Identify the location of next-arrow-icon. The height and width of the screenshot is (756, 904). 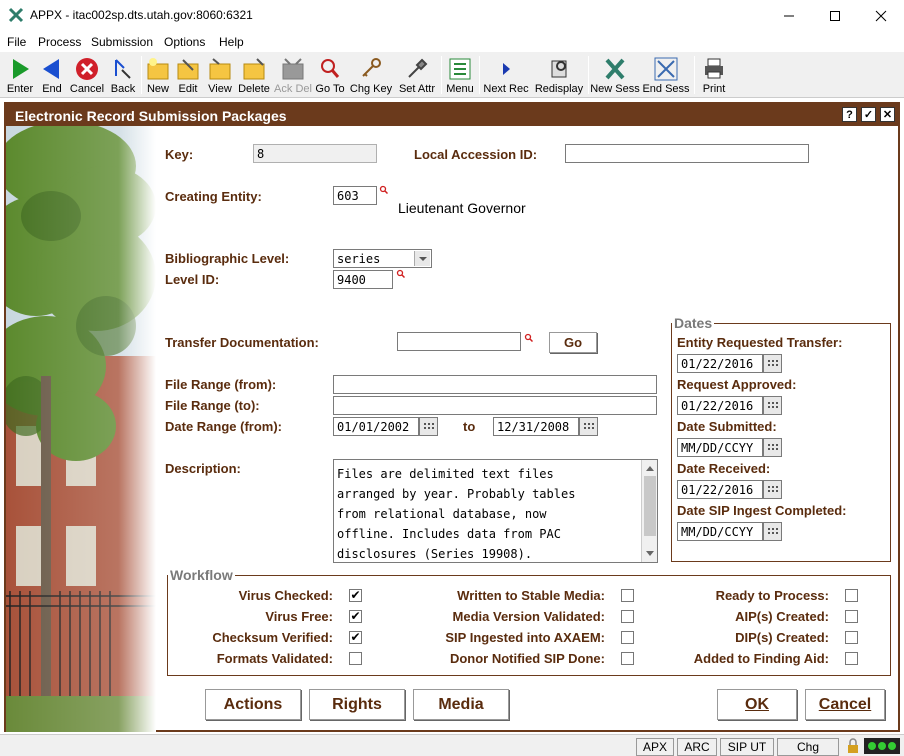
(506, 69).